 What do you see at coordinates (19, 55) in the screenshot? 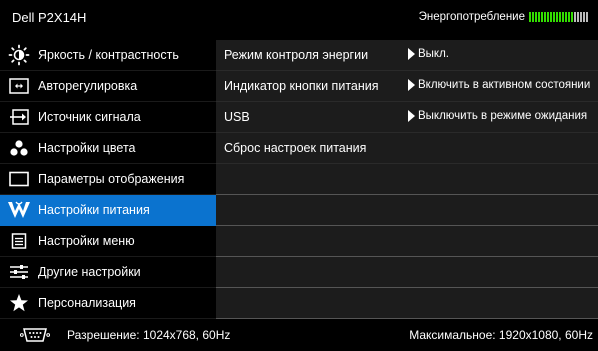
I see `brightness-icon` at bounding box center [19, 55].